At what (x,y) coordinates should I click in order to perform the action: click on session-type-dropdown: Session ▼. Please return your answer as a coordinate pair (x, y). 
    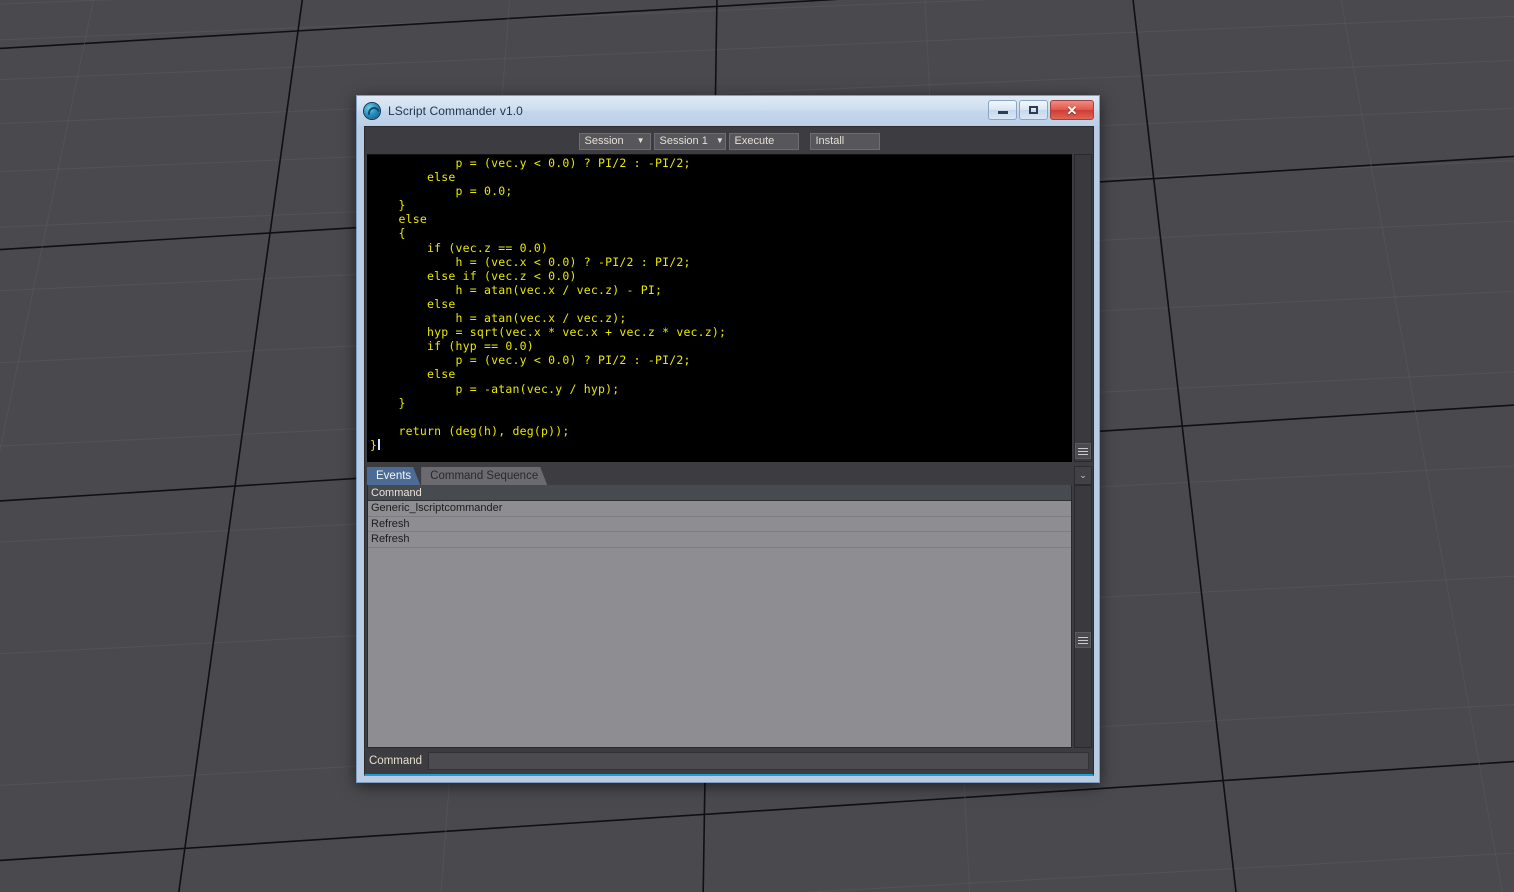
    Looking at the image, I should click on (614, 141).